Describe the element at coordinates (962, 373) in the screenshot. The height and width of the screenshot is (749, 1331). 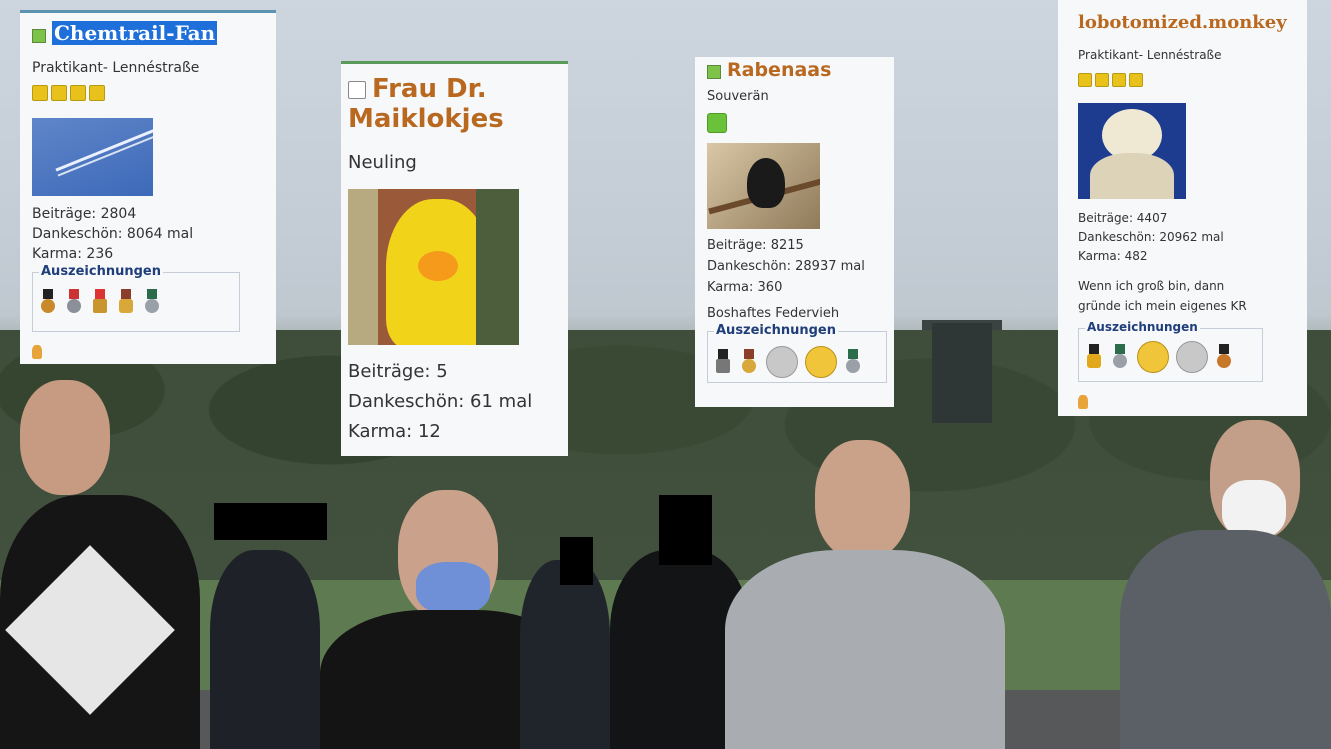
I see `tower` at that location.